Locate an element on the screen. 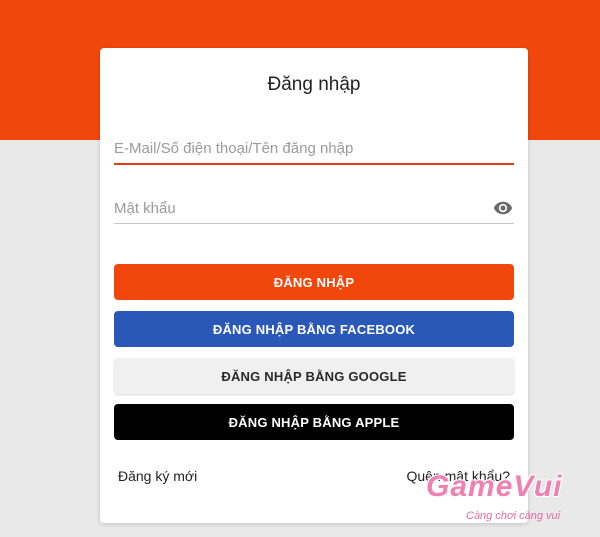 This screenshot has width=600, height=537. email-field is located at coordinates (314, 149).